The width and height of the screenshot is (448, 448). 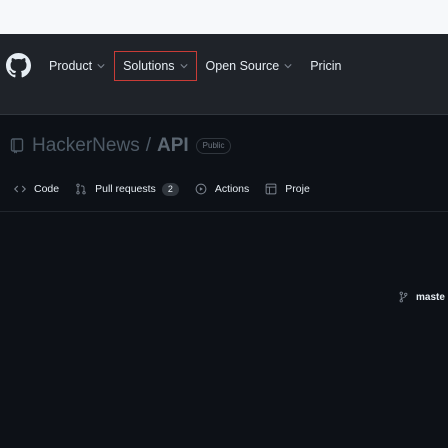 What do you see at coordinates (20, 189) in the screenshot?
I see `code-icon` at bounding box center [20, 189].